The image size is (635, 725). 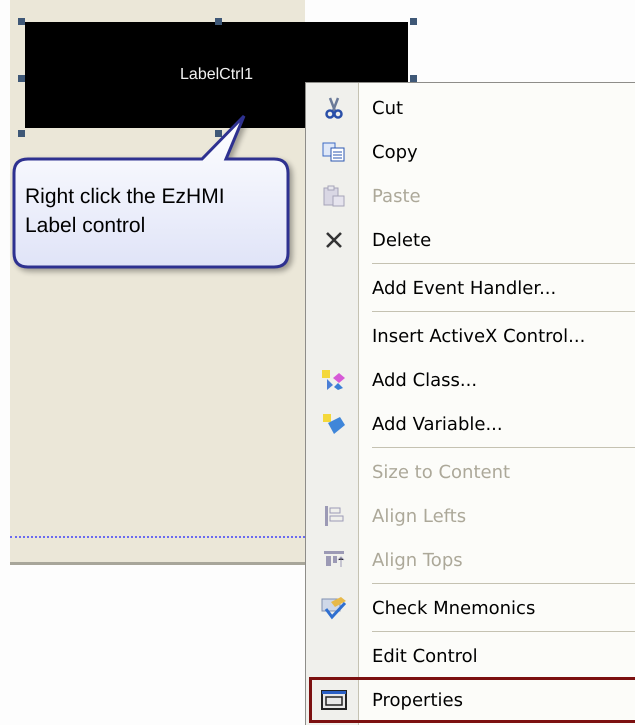 I want to click on menu-item: Copy, so click(x=470, y=152).